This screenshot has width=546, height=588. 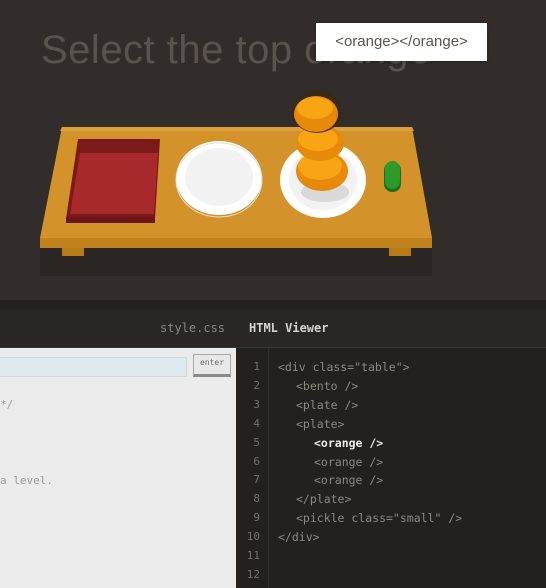 What do you see at coordinates (256, 461) in the screenshot?
I see `line-number: 6` at bounding box center [256, 461].